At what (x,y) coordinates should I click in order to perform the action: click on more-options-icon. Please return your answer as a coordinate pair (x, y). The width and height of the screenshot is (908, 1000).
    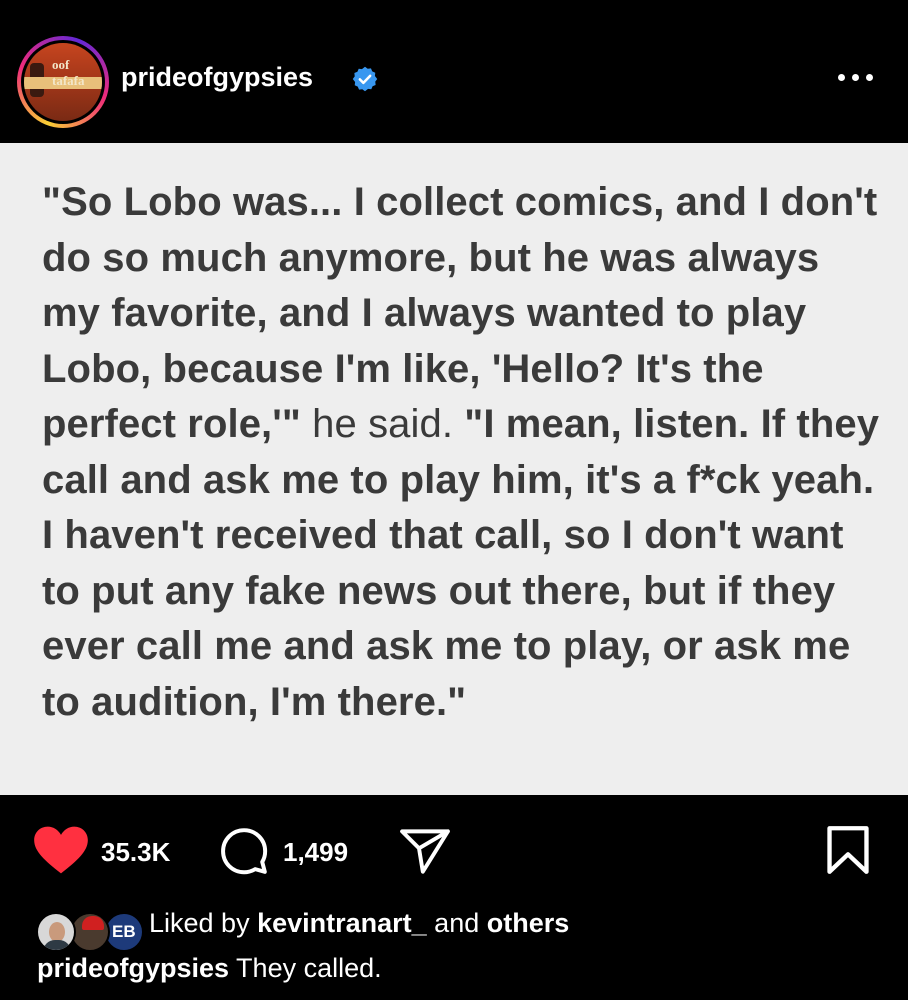
    Looking at the image, I should click on (856, 77).